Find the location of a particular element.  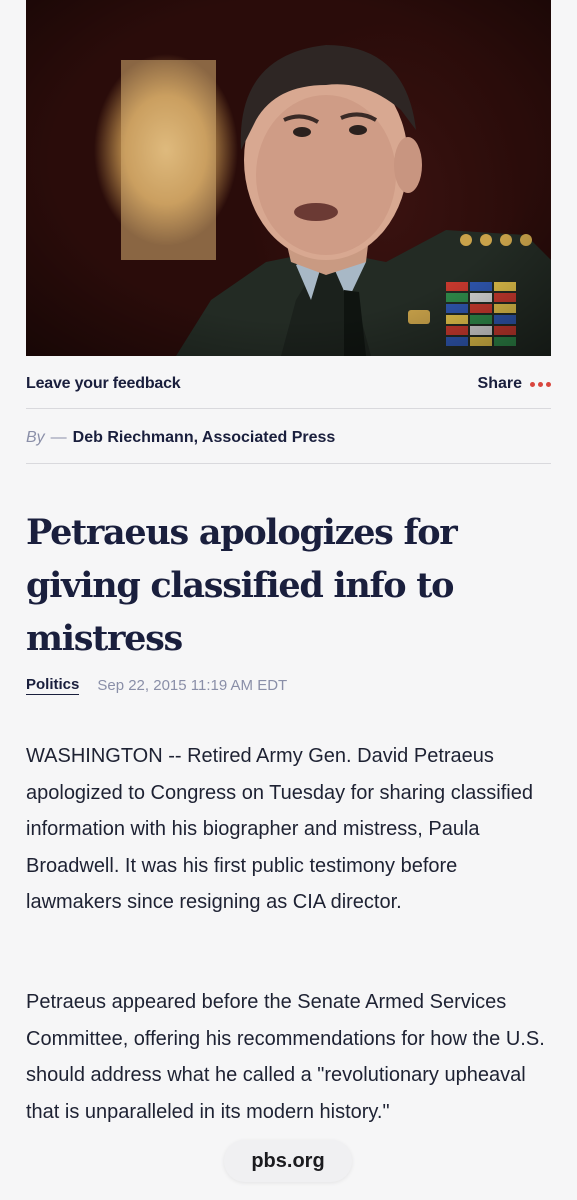

more-dots-icon is located at coordinates (540, 384).